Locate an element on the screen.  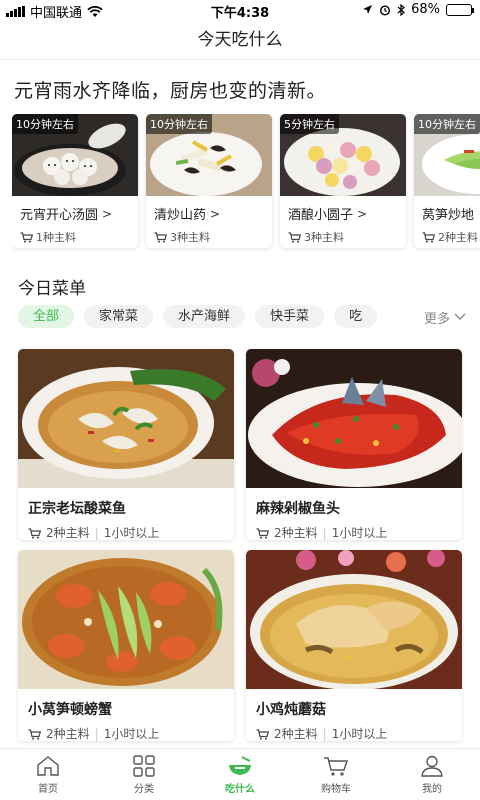
hero-headline: 元宵雨水齐降临，厨房也变的清新。 is located at coordinates (170, 91).